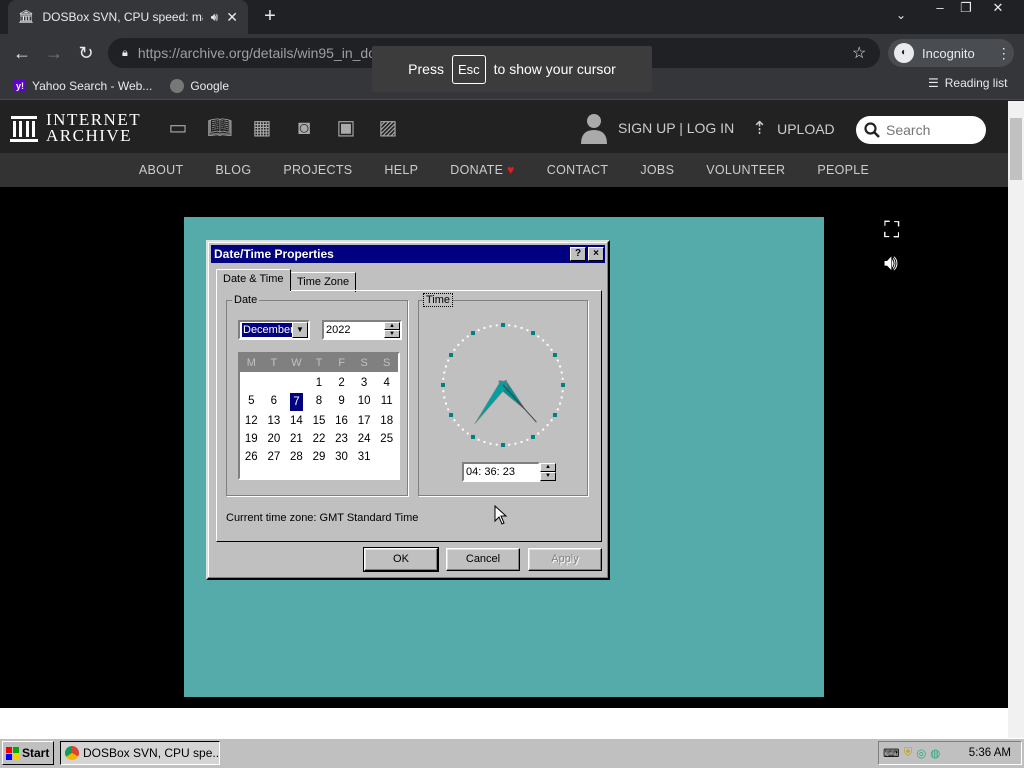 The width and height of the screenshot is (1024, 768). What do you see at coordinates (323, 282) in the screenshot?
I see `tab-time-zone: Time Zone` at bounding box center [323, 282].